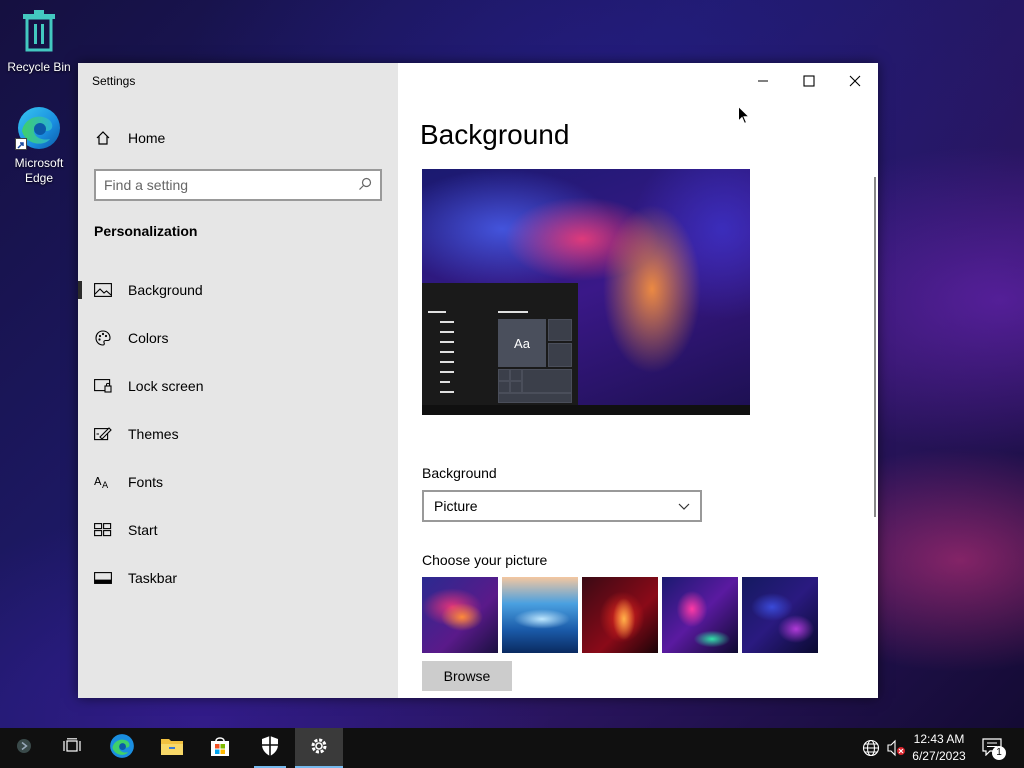  I want to click on store-icon, so click(220, 748).